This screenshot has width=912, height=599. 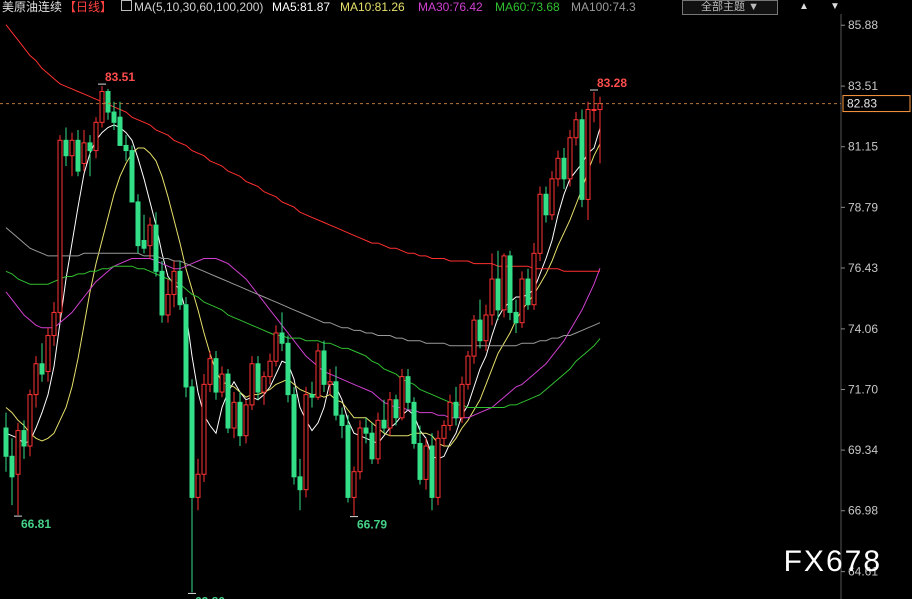 What do you see at coordinates (832, 561) in the screenshot?
I see `watermark: FX678` at bounding box center [832, 561].